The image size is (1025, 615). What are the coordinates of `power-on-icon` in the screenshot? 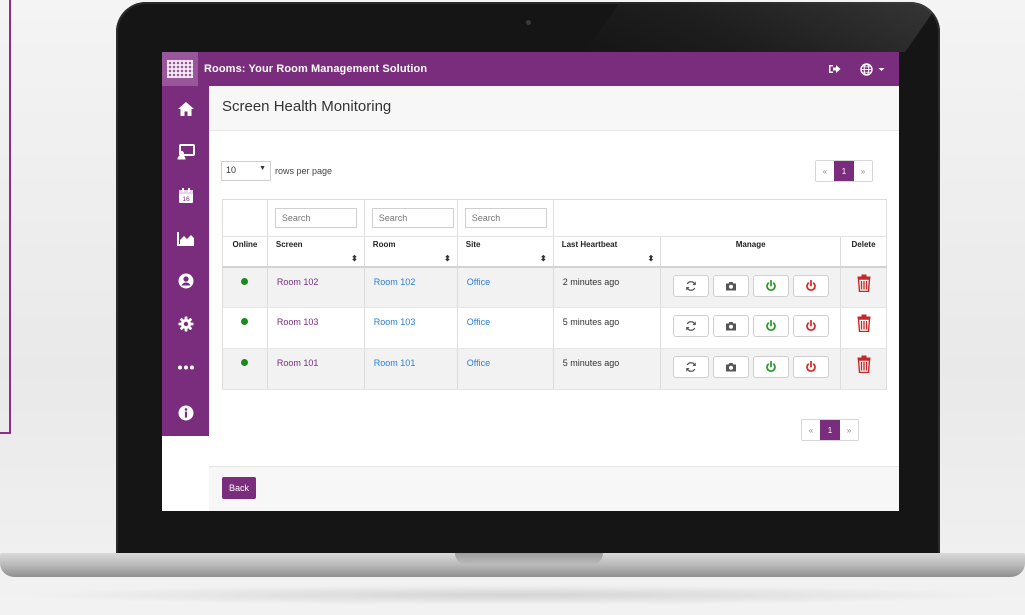 It's located at (770, 285).